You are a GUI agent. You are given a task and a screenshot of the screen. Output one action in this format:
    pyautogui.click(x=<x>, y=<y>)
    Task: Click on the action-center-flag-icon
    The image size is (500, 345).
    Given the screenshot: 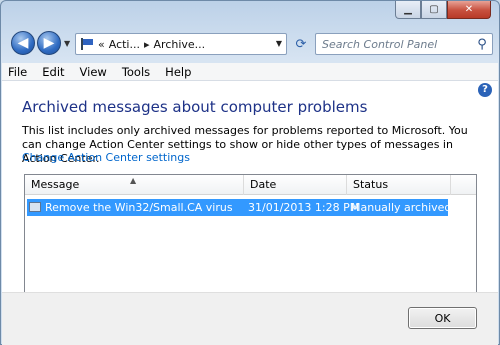 What is the action you would take?
    pyautogui.click(x=87, y=44)
    